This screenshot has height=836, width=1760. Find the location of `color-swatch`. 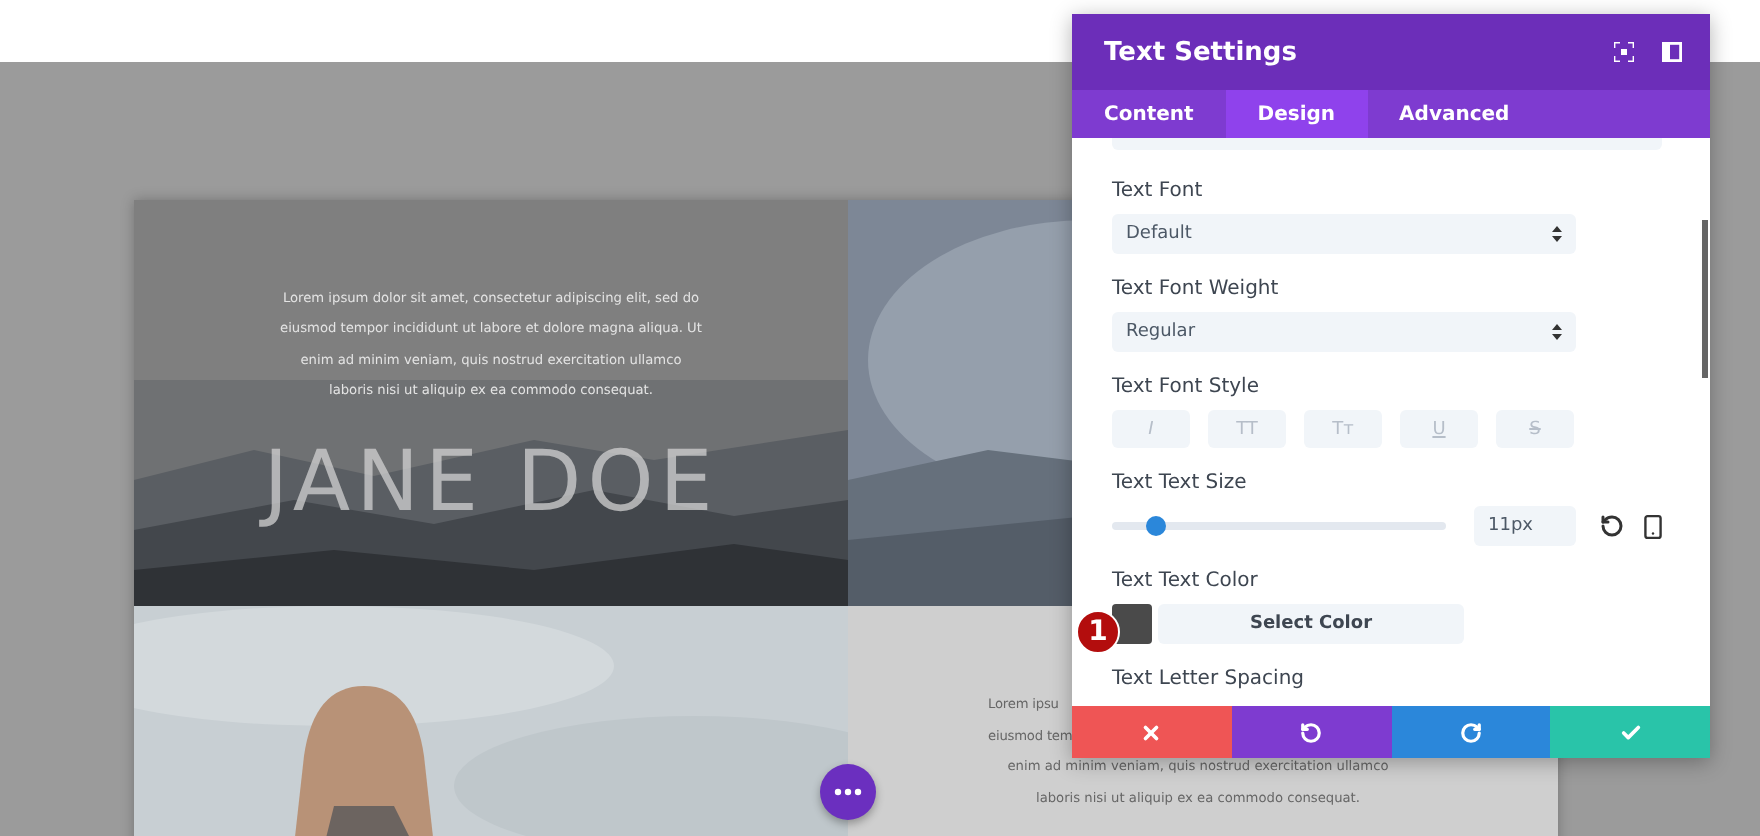

color-swatch is located at coordinates (1132, 624).